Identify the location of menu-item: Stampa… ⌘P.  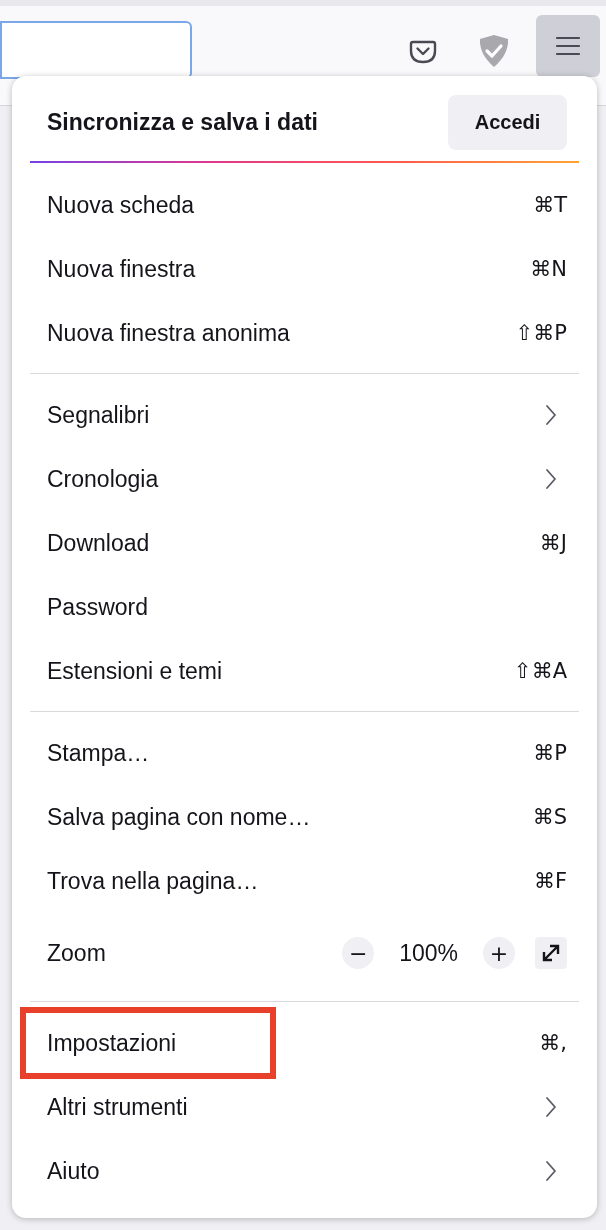
(304, 753).